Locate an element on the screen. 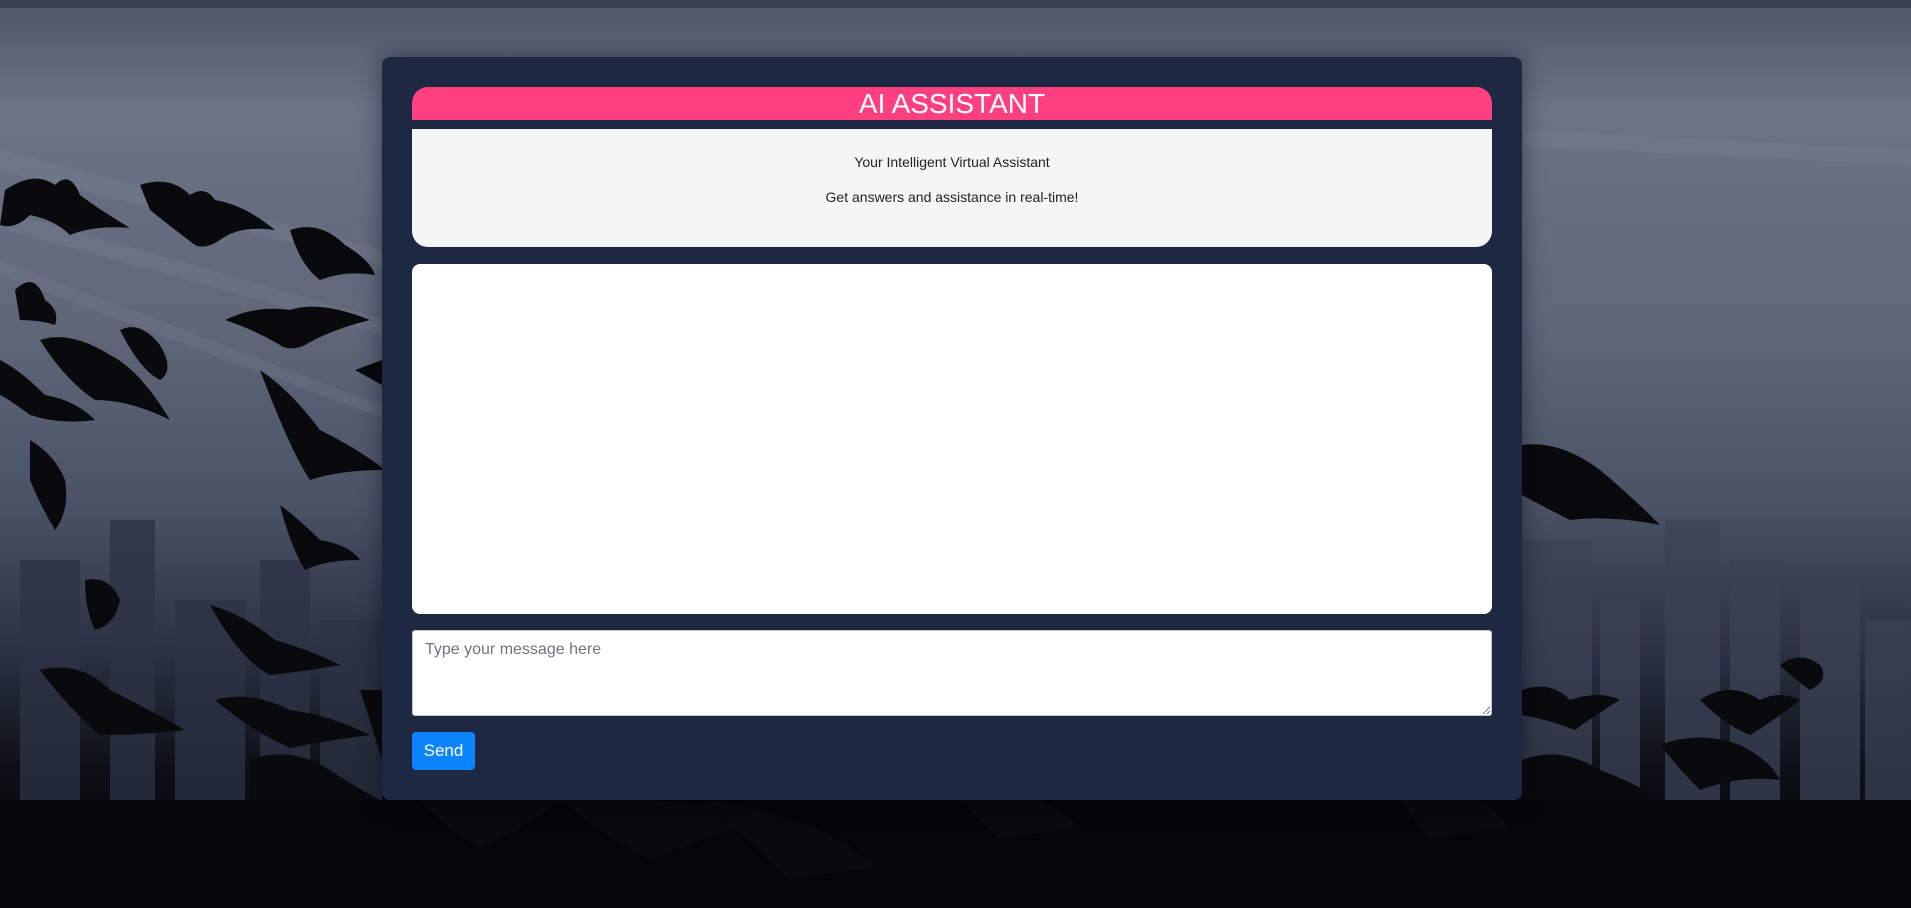 The width and height of the screenshot is (1911, 908). page-title: AI ASSISTANT is located at coordinates (952, 103).